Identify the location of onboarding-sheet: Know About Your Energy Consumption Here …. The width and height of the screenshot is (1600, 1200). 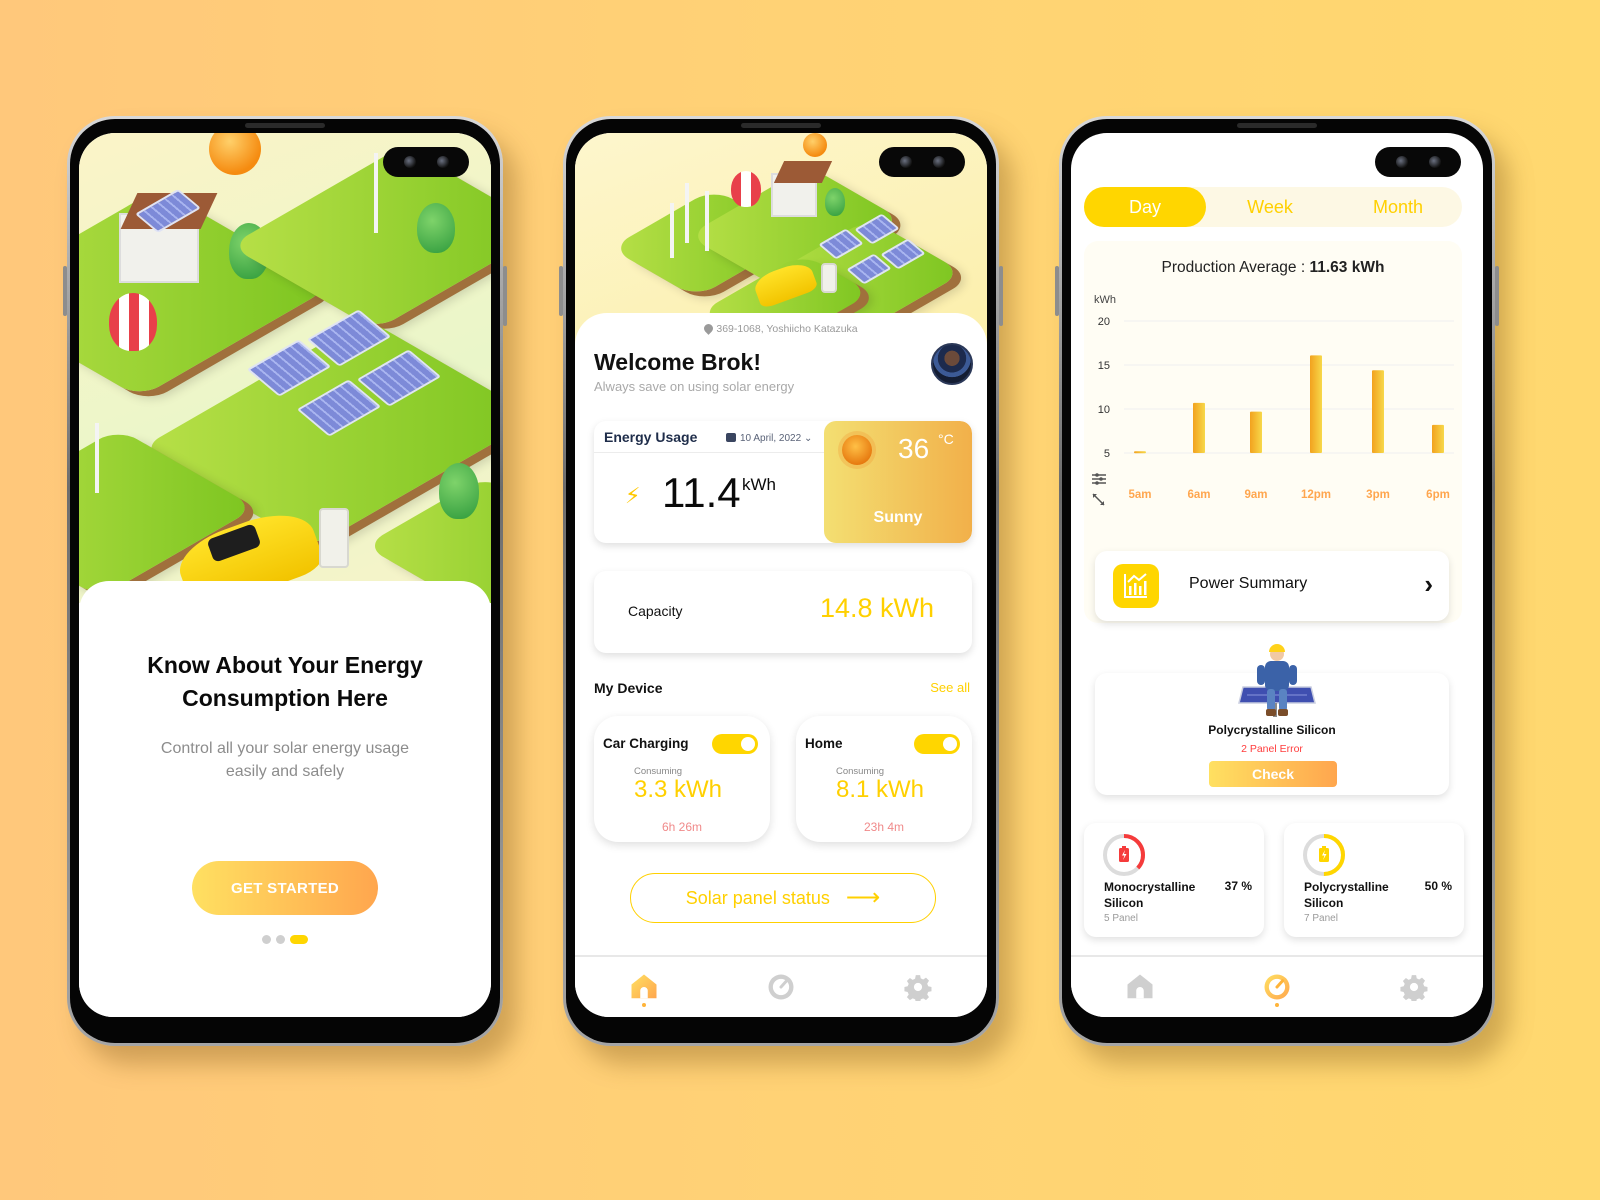
(285, 799).